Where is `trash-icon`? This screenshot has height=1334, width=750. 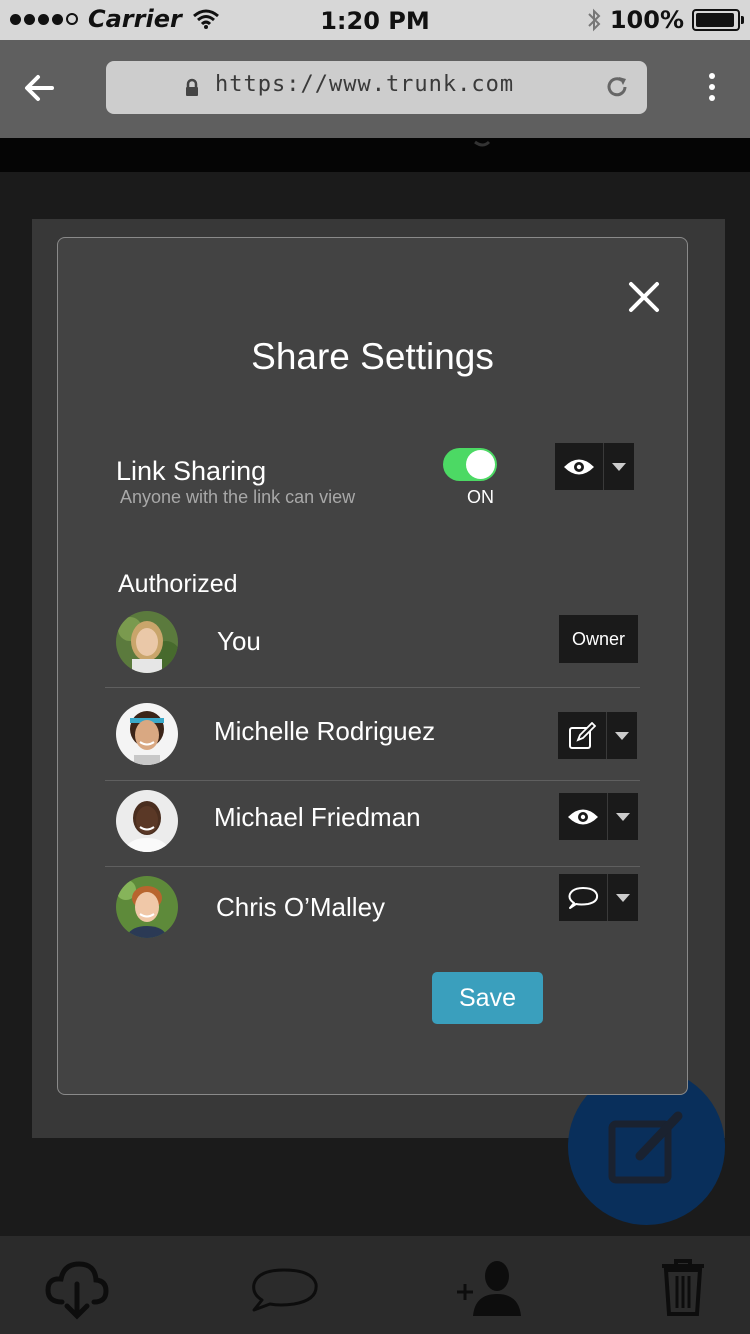 trash-icon is located at coordinates (683, 1287).